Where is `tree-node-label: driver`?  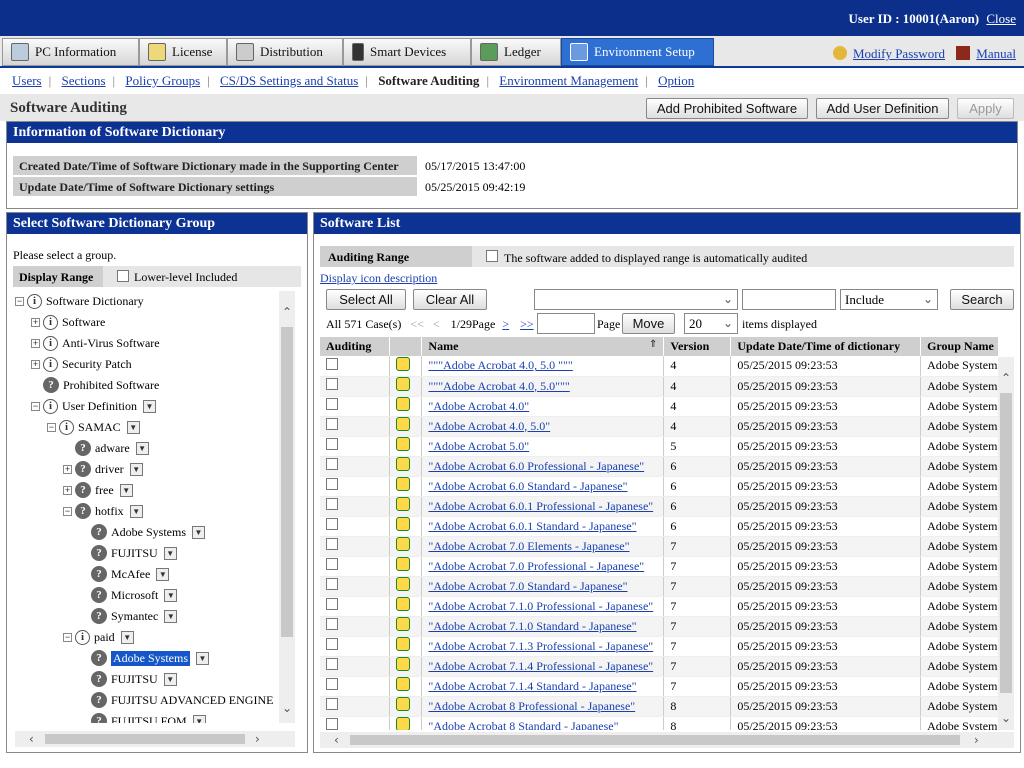 tree-node-label: driver is located at coordinates (109, 469).